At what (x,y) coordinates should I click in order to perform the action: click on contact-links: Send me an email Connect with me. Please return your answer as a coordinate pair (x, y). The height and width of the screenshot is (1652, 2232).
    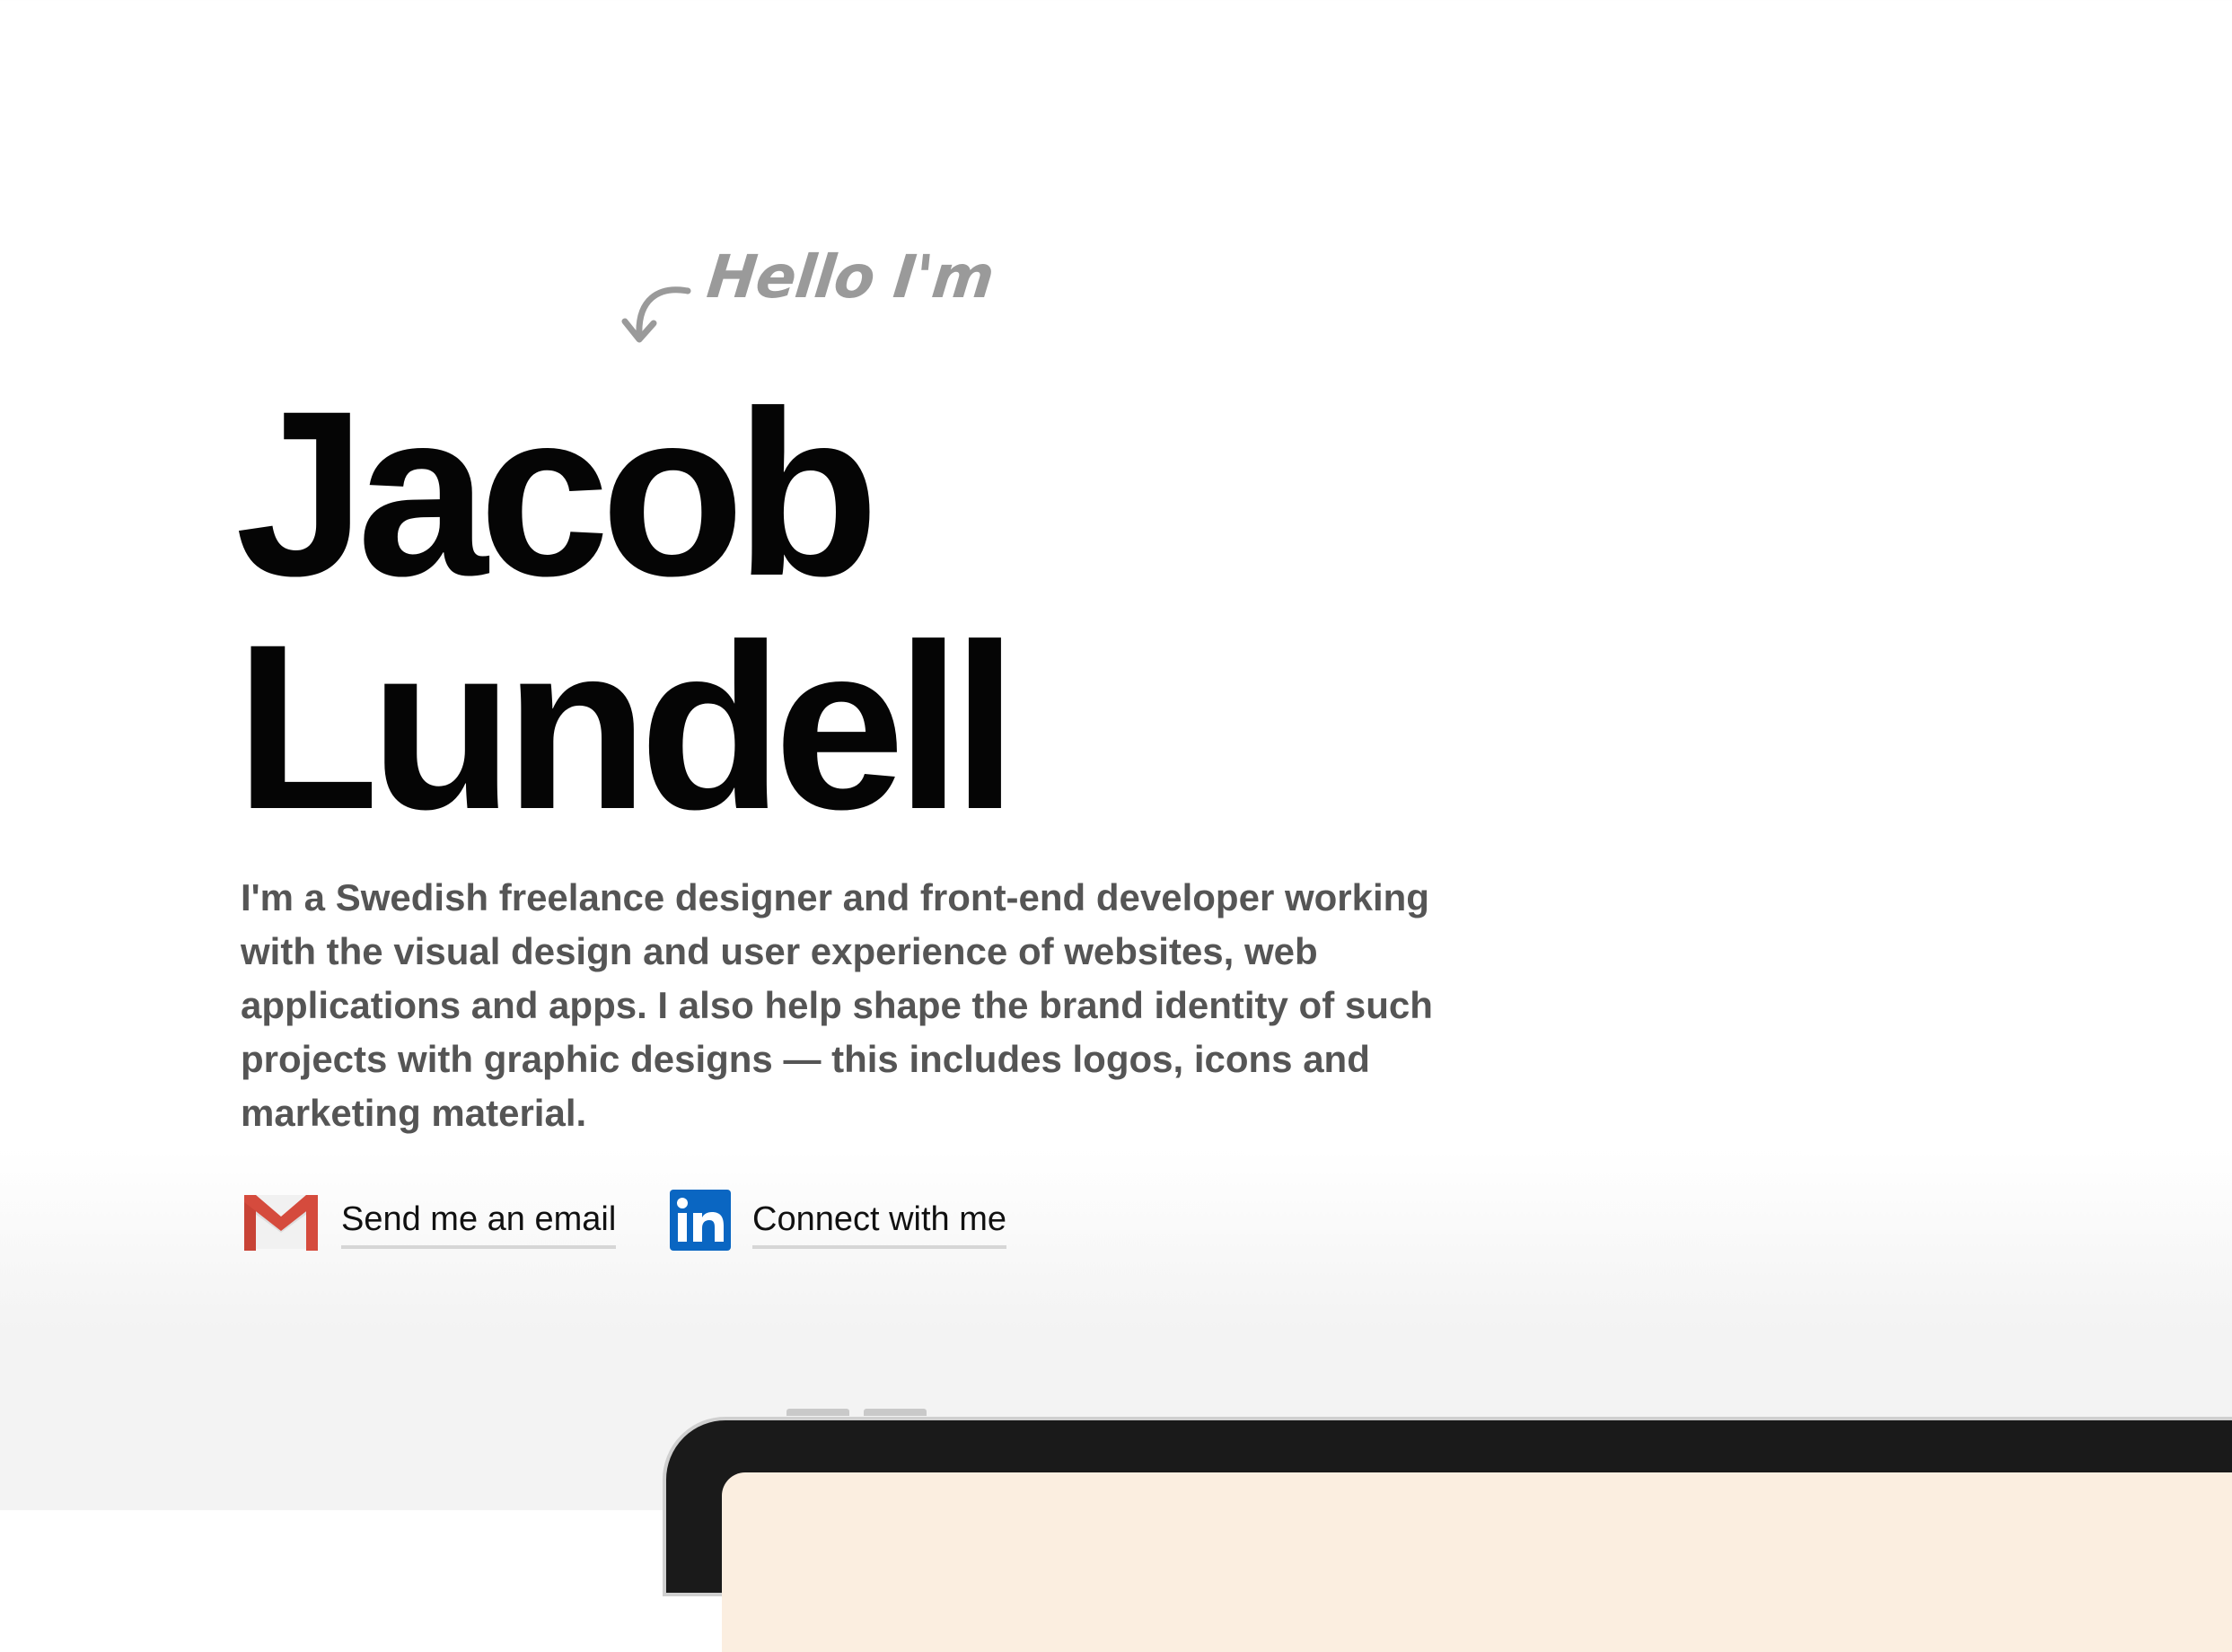
    Looking at the image, I should click on (779, 1226).